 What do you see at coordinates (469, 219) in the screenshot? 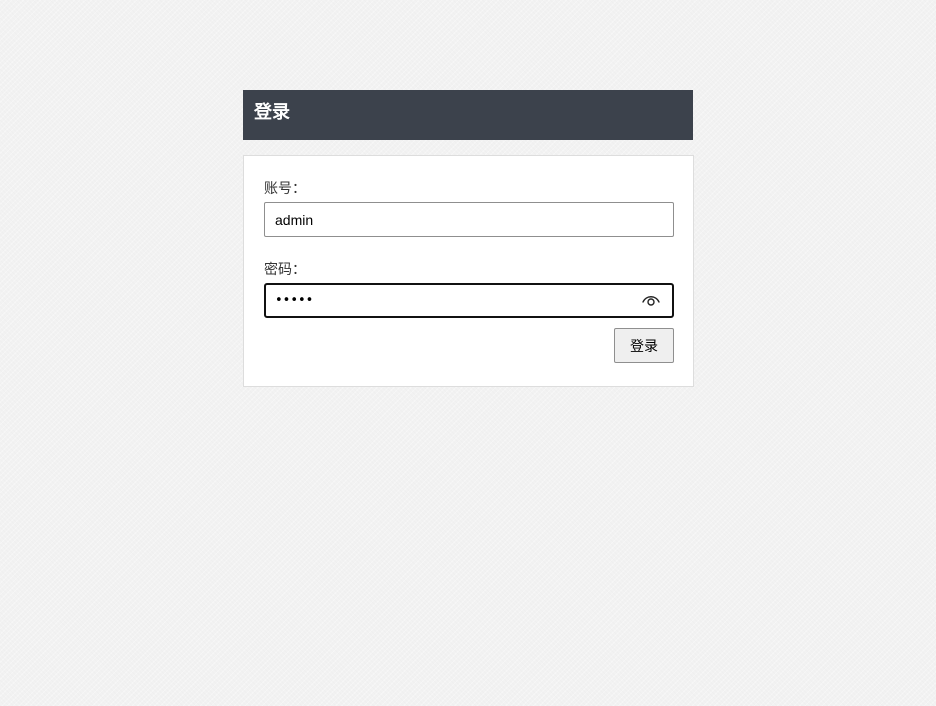
I see `account-input` at bounding box center [469, 219].